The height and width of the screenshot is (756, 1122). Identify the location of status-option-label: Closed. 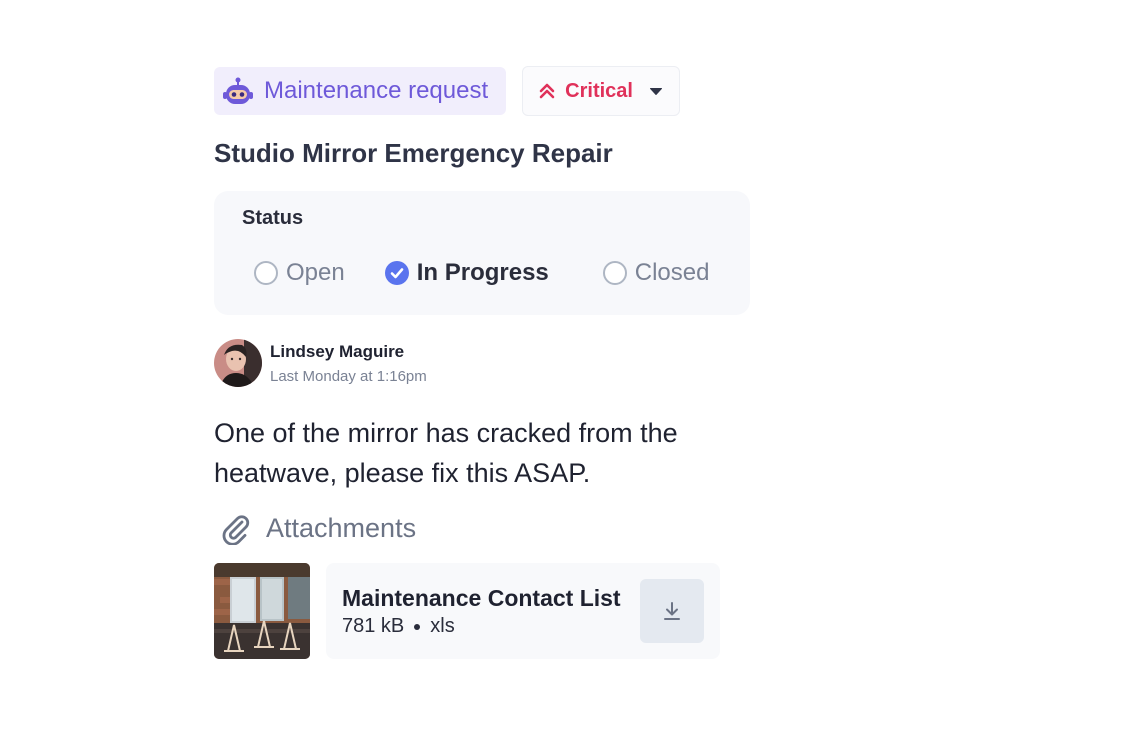
(672, 272).